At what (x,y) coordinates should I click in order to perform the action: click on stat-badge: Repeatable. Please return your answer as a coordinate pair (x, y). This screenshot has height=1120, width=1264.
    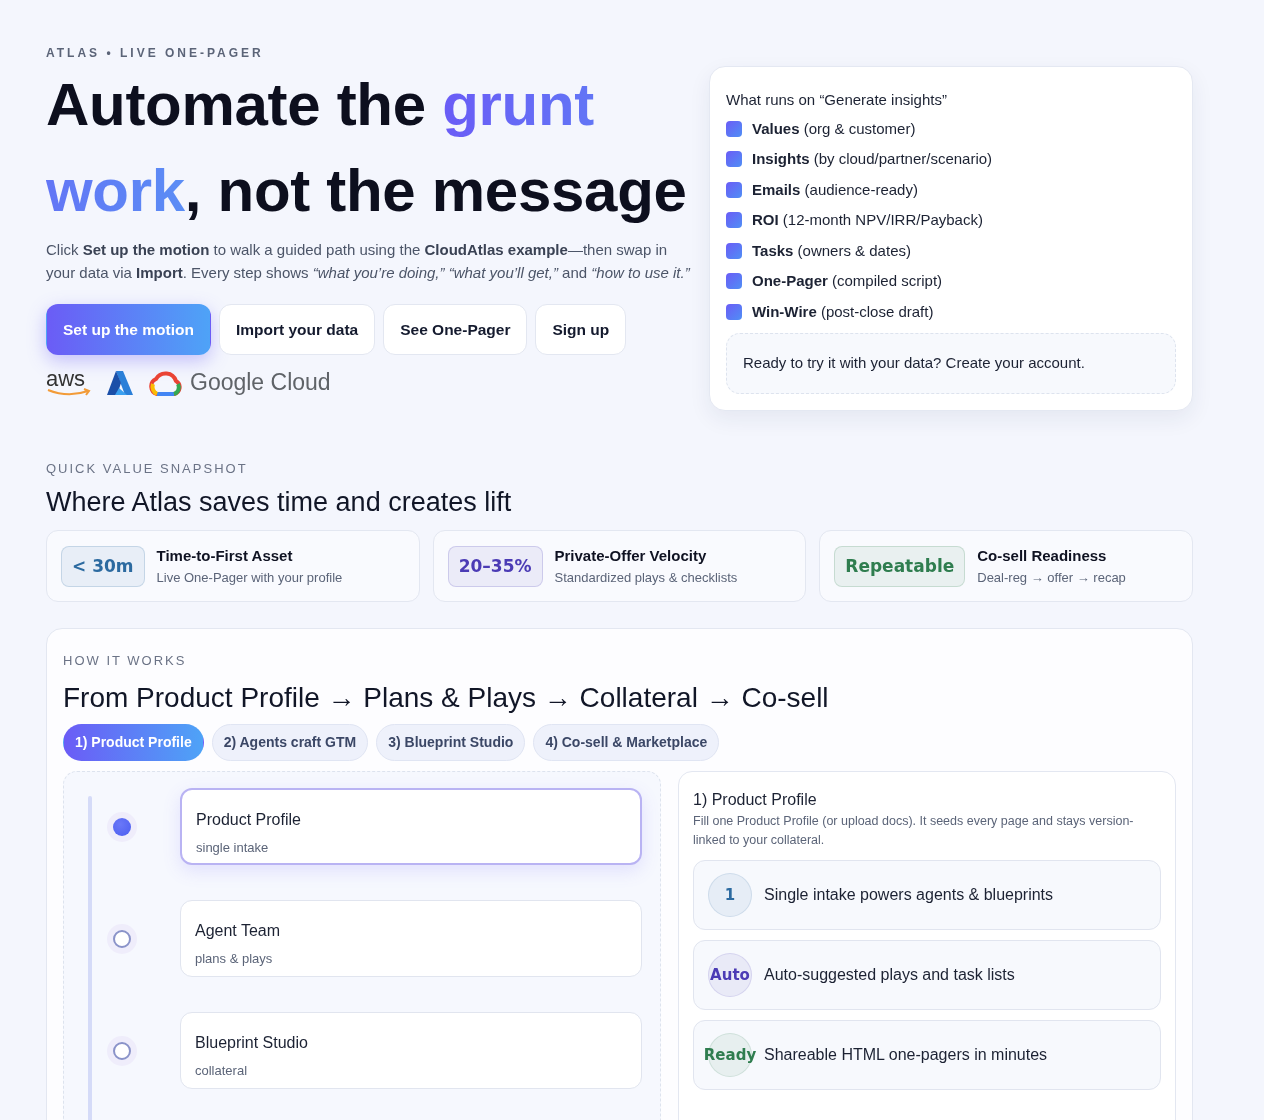
    Looking at the image, I should click on (900, 566).